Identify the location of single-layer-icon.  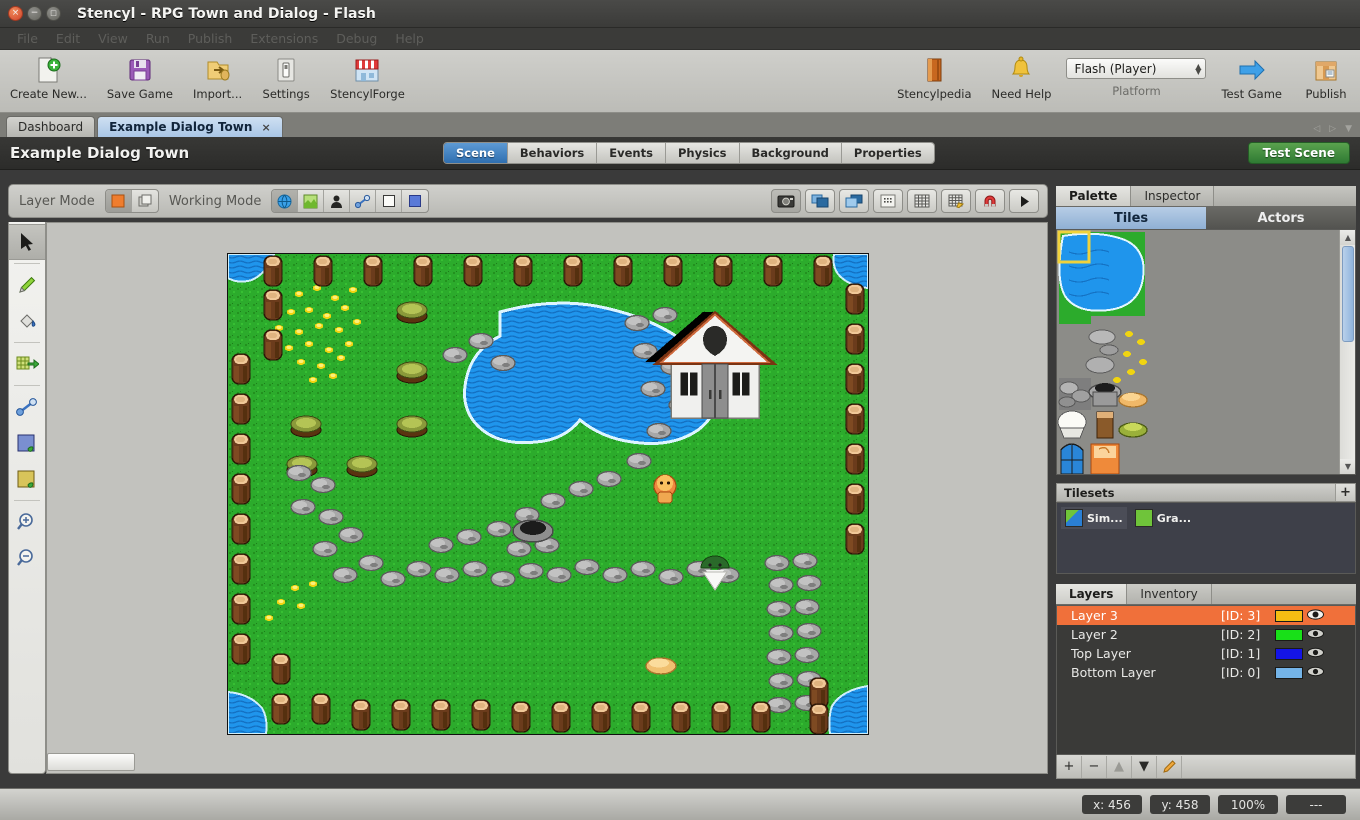
(118, 201).